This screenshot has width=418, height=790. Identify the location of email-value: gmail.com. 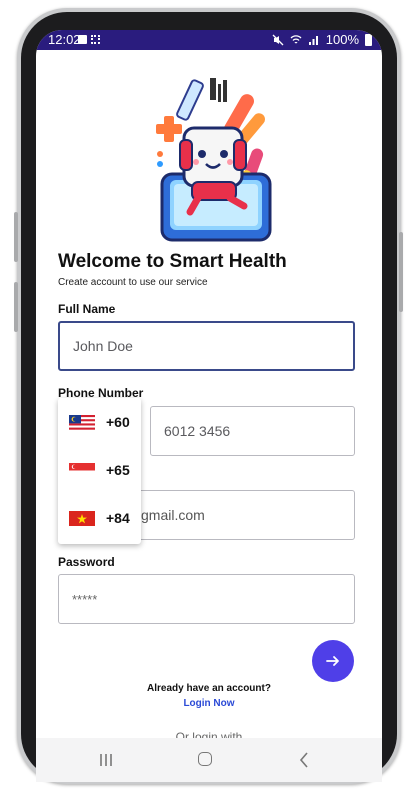
(173, 515).